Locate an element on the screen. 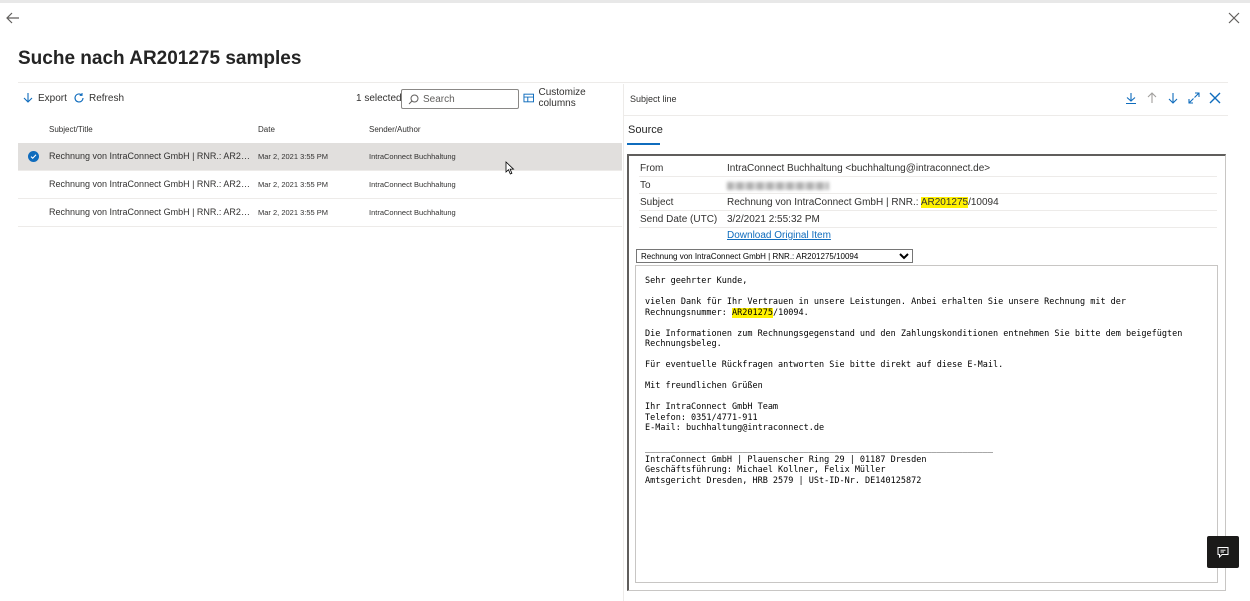 The image size is (1250, 601). body-invoice-highlight: AR201275 is located at coordinates (752, 312).